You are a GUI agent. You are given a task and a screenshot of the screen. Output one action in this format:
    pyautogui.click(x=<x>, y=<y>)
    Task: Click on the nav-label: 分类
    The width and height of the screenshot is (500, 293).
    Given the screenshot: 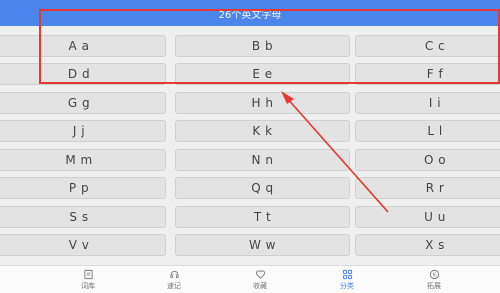 What is the action you would take?
    pyautogui.click(x=347, y=285)
    